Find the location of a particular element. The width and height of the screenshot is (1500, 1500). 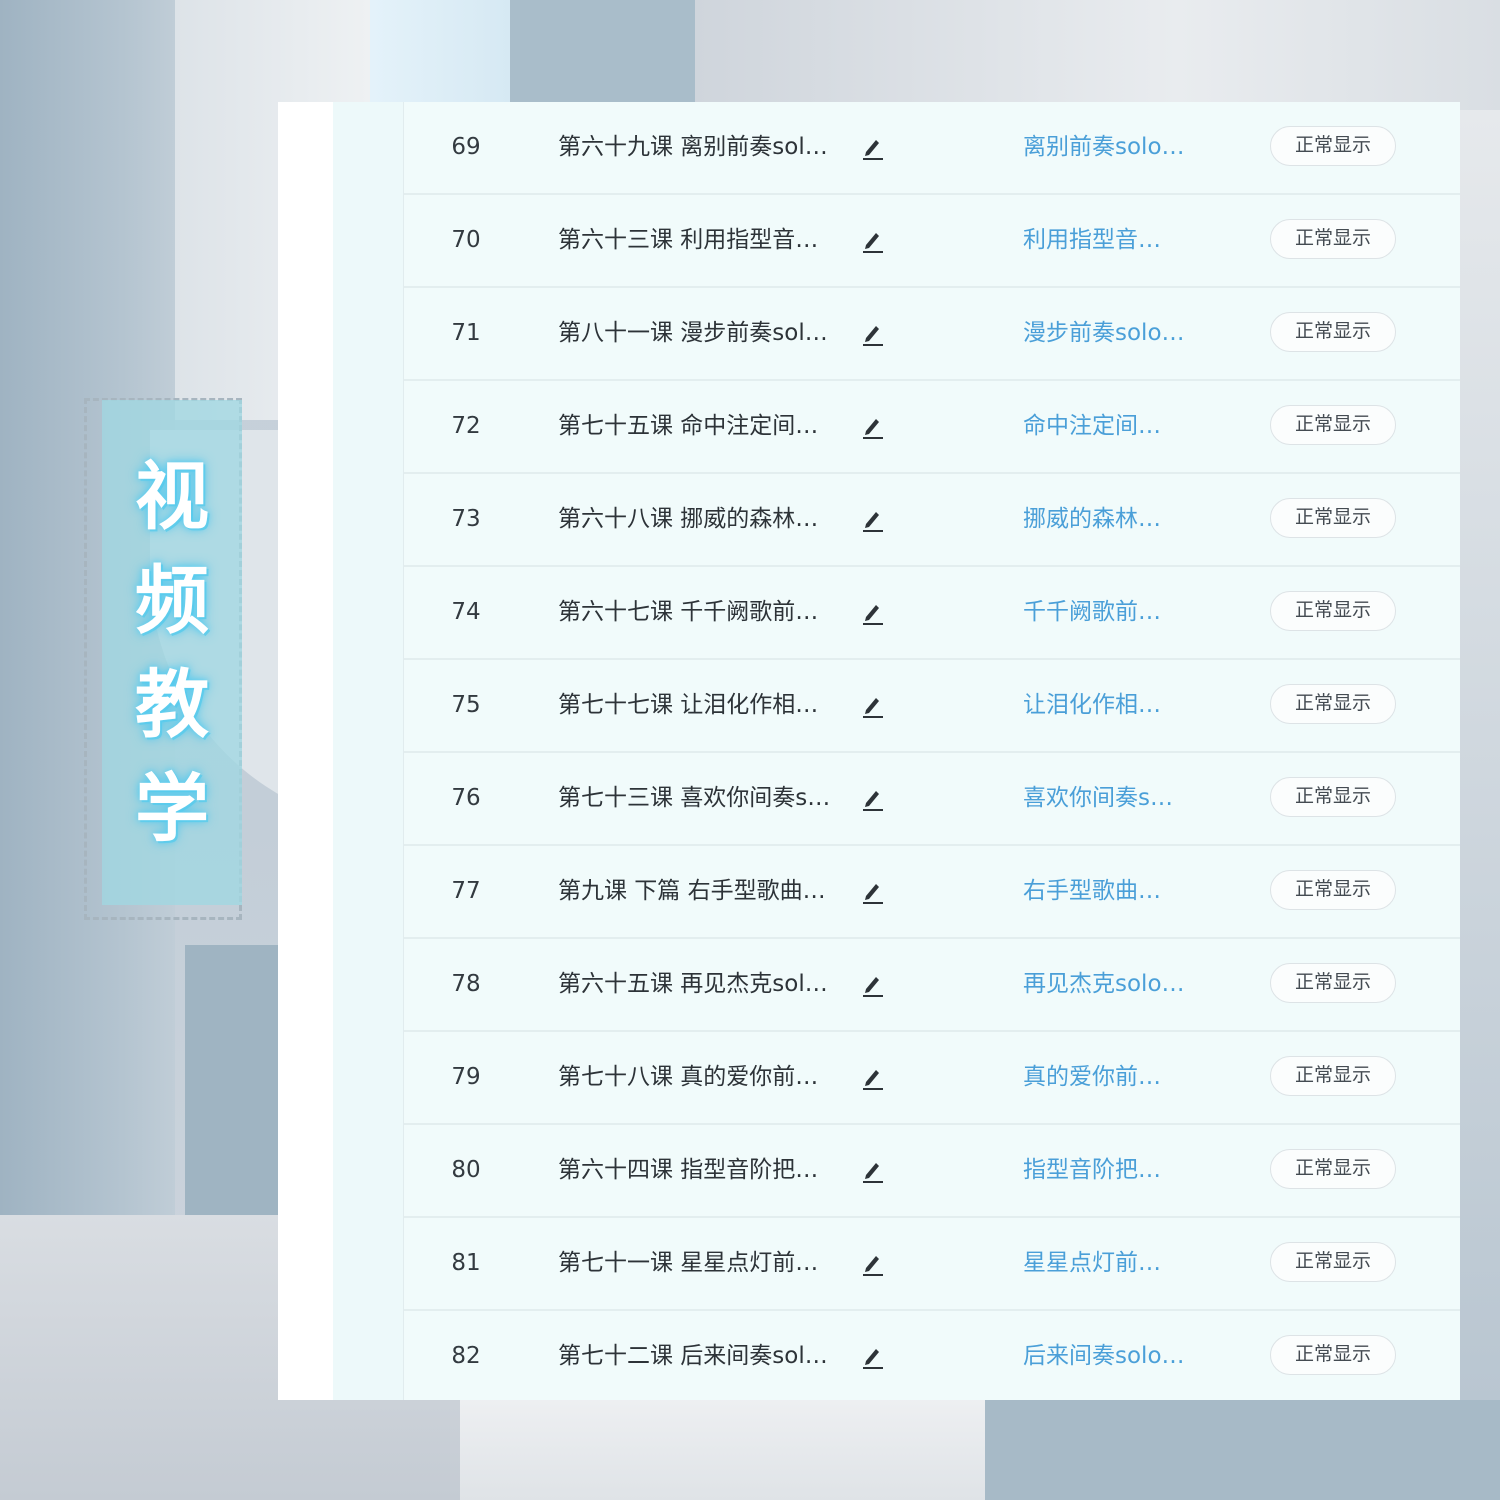

table-row: 80 第六十四课 指型音阶把… 指型音阶把… 正常显示 is located at coordinates (932, 1171).